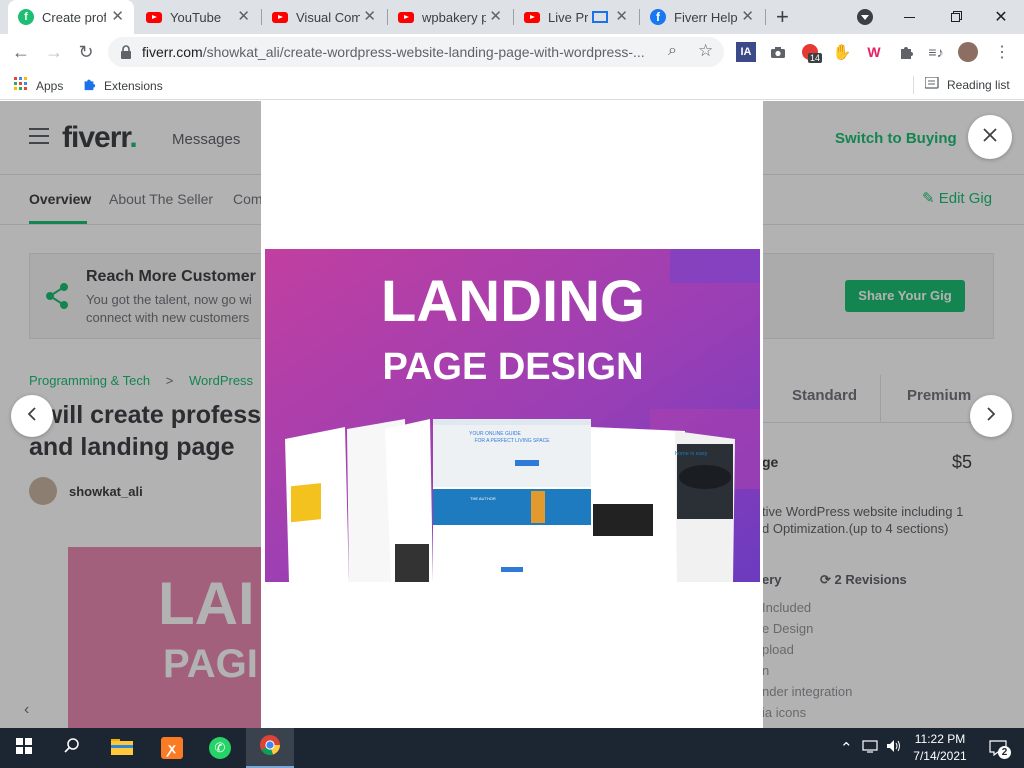  Describe the element at coordinates (26, 17) in the screenshot. I see `fiverr-icon: f` at that location.